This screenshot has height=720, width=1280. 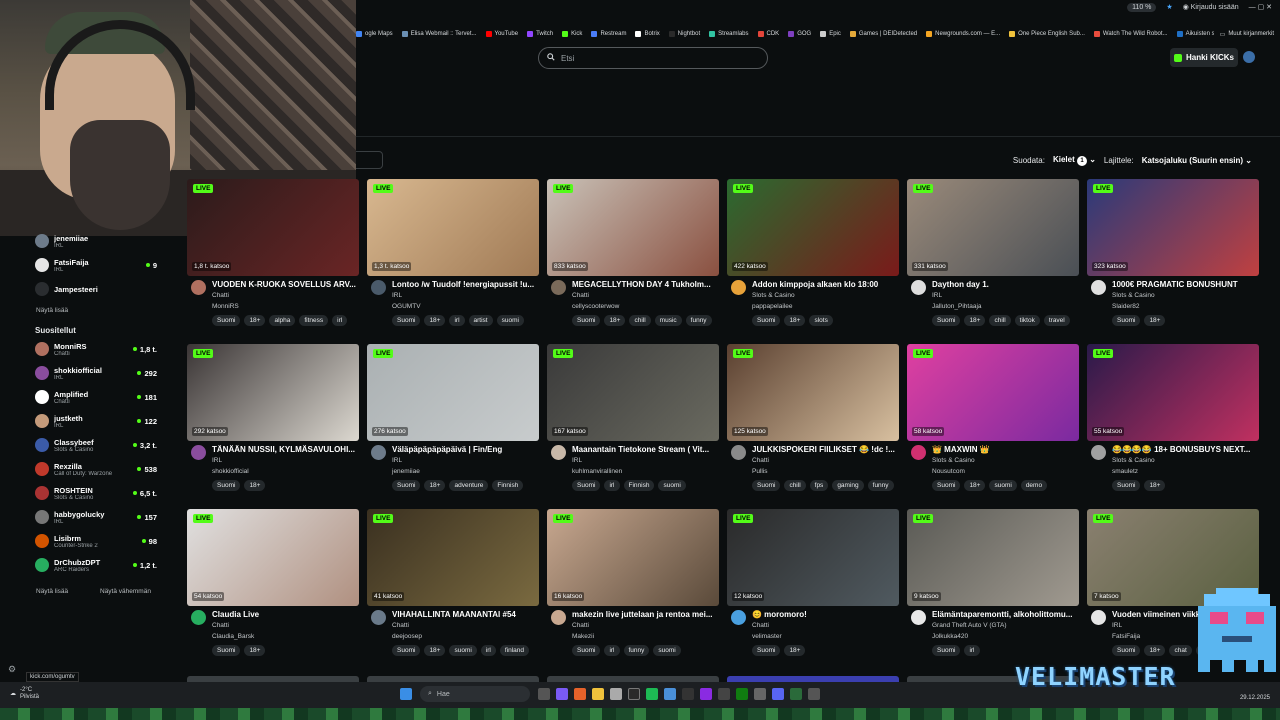 I want to click on sidebar-channel: MonniRS Chatti 1,8 t., so click(x=96, y=349).